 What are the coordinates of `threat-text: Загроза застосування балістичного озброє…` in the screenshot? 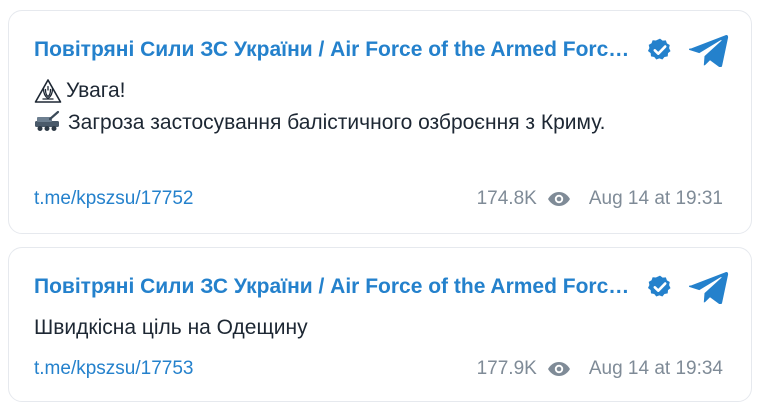 It's located at (337, 122).